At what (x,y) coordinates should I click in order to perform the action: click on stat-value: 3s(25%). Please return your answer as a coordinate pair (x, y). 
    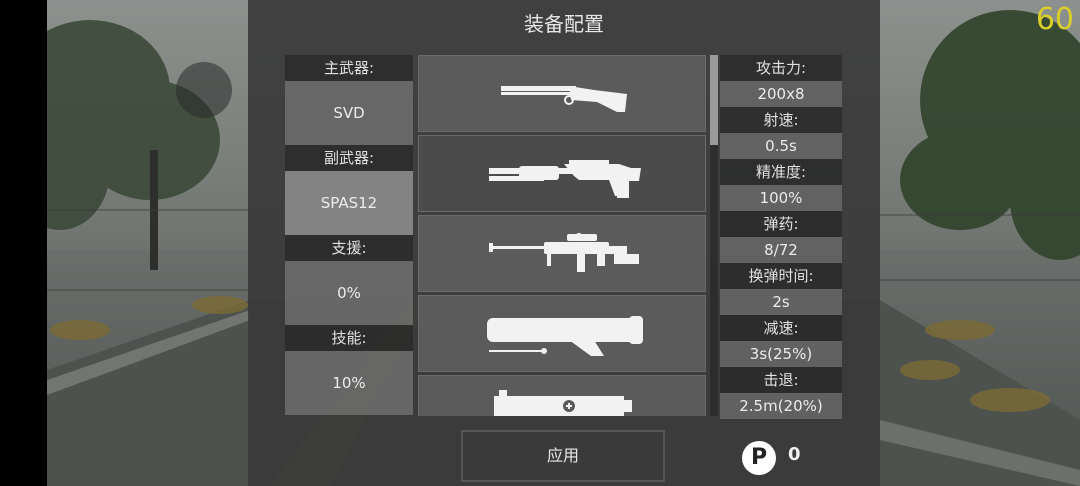
    Looking at the image, I should click on (781, 354).